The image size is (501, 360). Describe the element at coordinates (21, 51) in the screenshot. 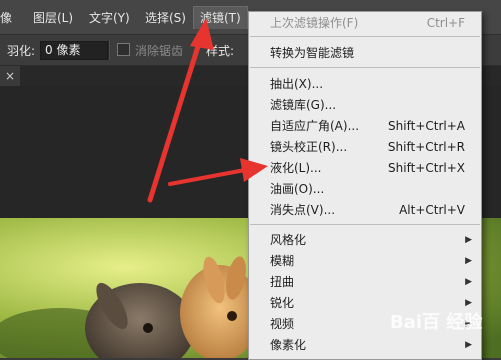

I see `feather-label: 羽化:` at that location.